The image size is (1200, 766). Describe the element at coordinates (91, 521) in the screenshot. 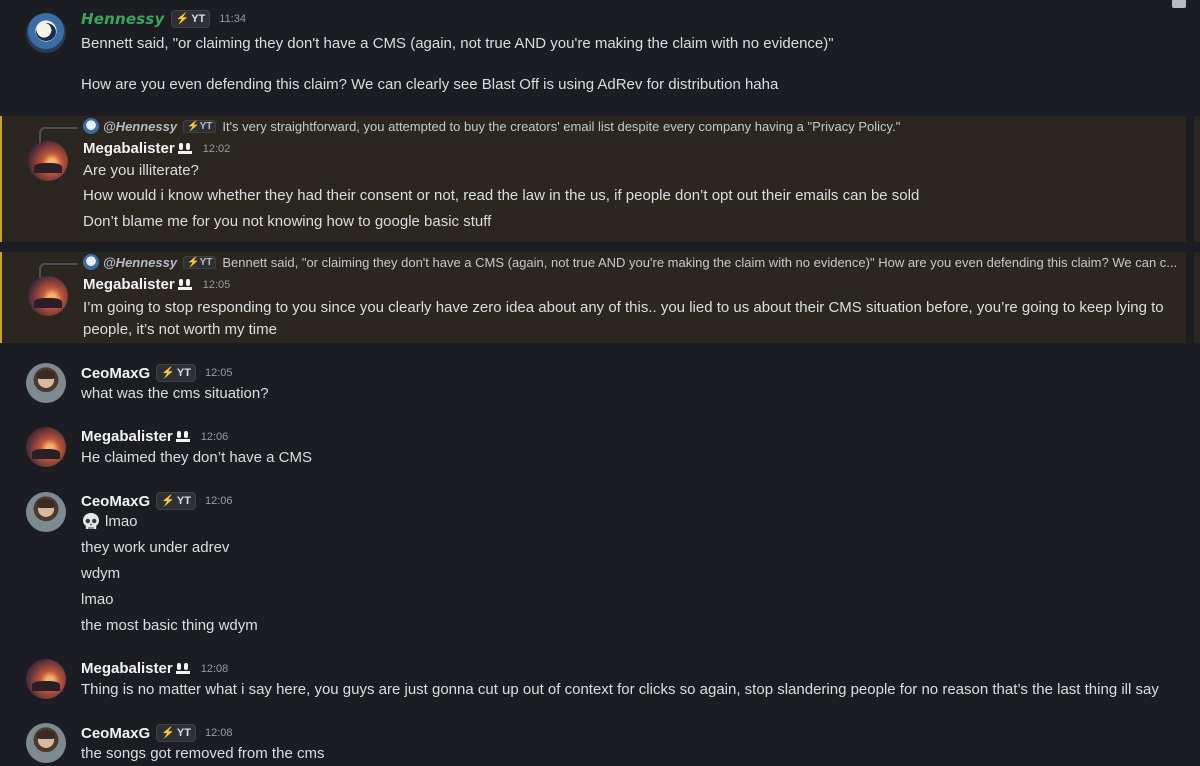

I see `skull-icon` at that location.